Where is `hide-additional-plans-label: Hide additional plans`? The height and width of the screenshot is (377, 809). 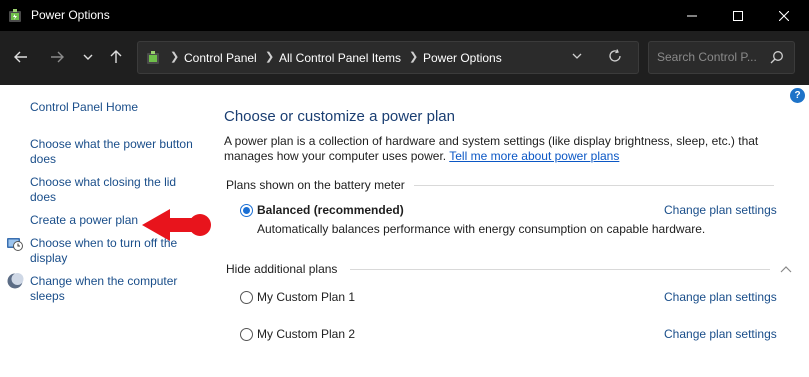 hide-additional-plans-label: Hide additional plans is located at coordinates (281, 269).